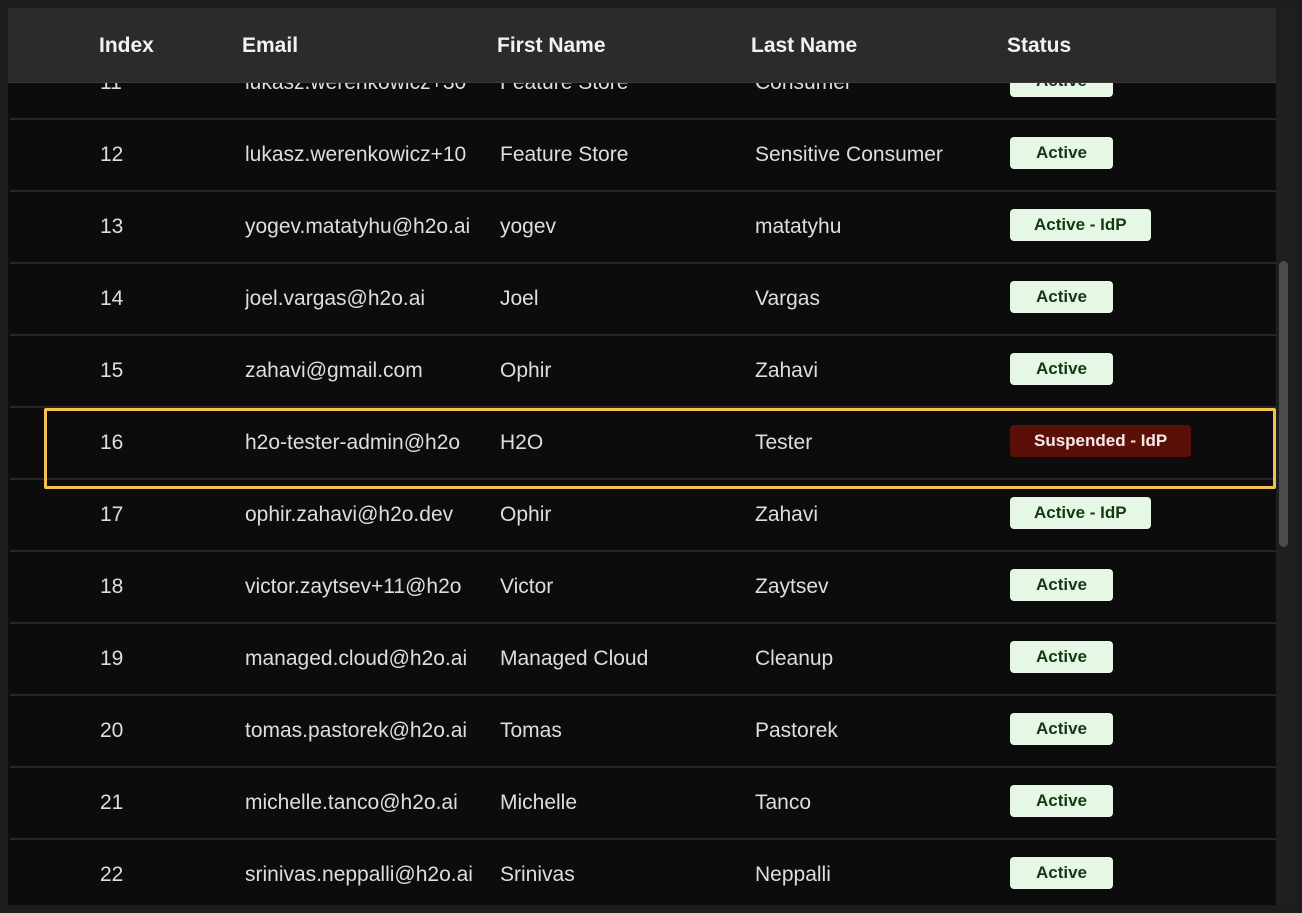 The image size is (1302, 913). What do you see at coordinates (356, 154) in the screenshot?
I see `cell-email: lukasz.werenkowicz+10` at bounding box center [356, 154].